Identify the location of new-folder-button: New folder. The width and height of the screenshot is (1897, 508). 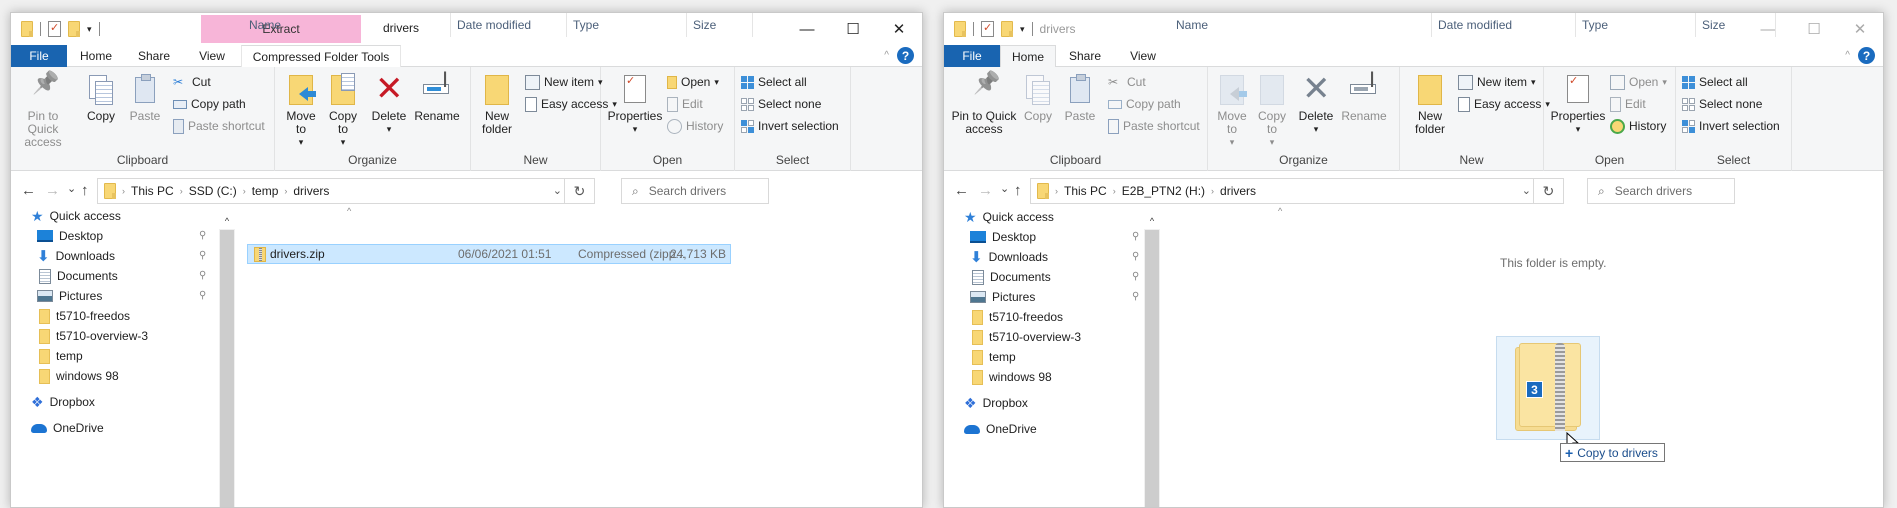
(497, 104).